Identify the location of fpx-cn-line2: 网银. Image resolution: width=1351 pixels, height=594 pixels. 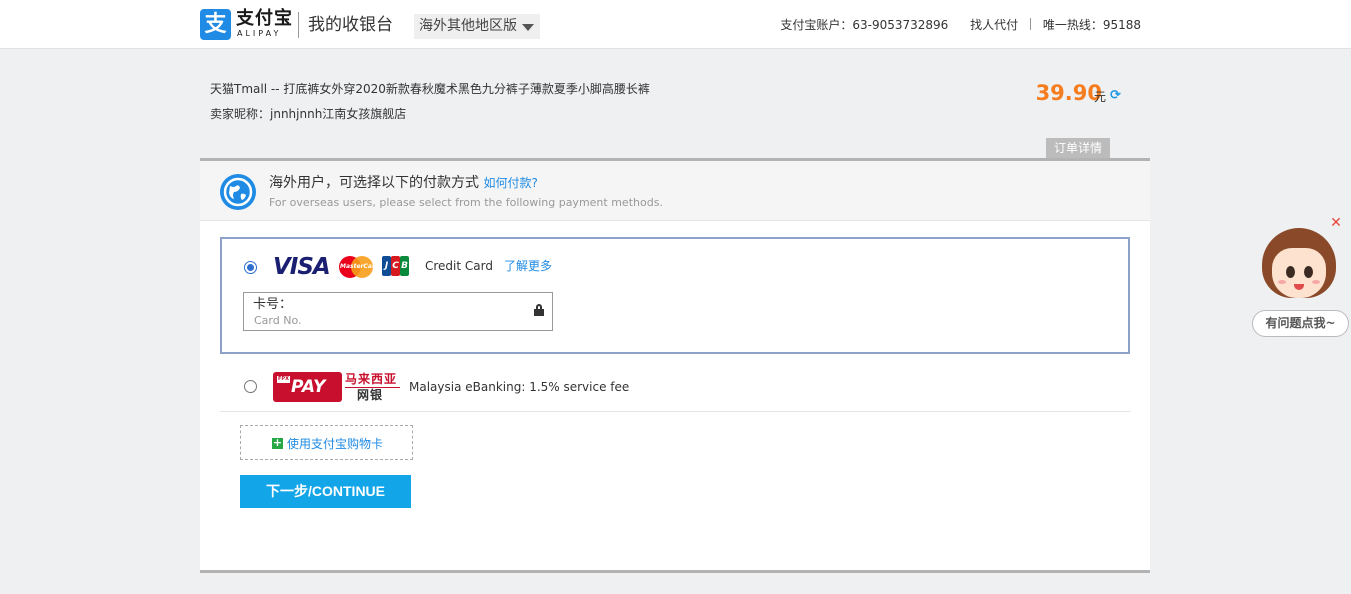
(370, 395).